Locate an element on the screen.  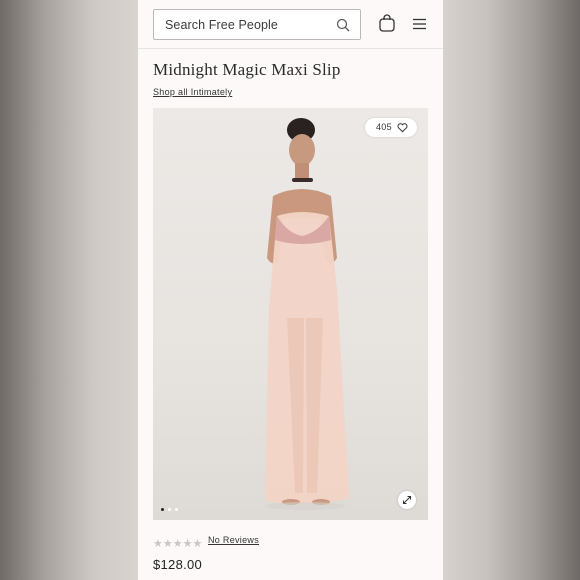
expand-image-button is located at coordinates (407, 500).